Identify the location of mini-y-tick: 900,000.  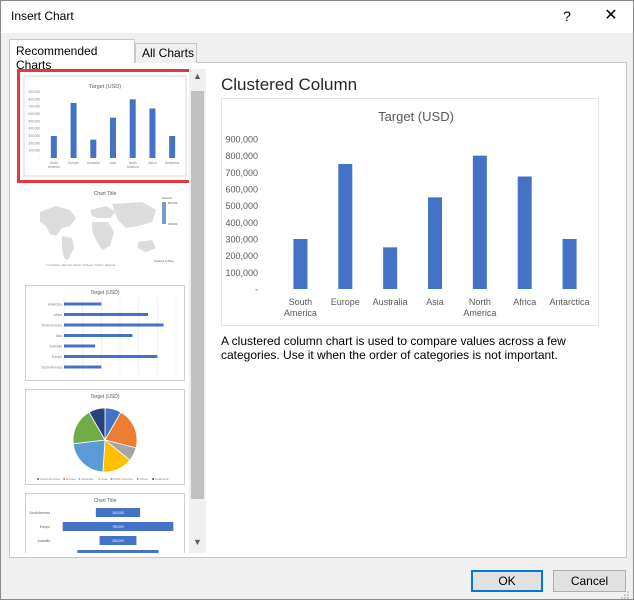
(34, 92).